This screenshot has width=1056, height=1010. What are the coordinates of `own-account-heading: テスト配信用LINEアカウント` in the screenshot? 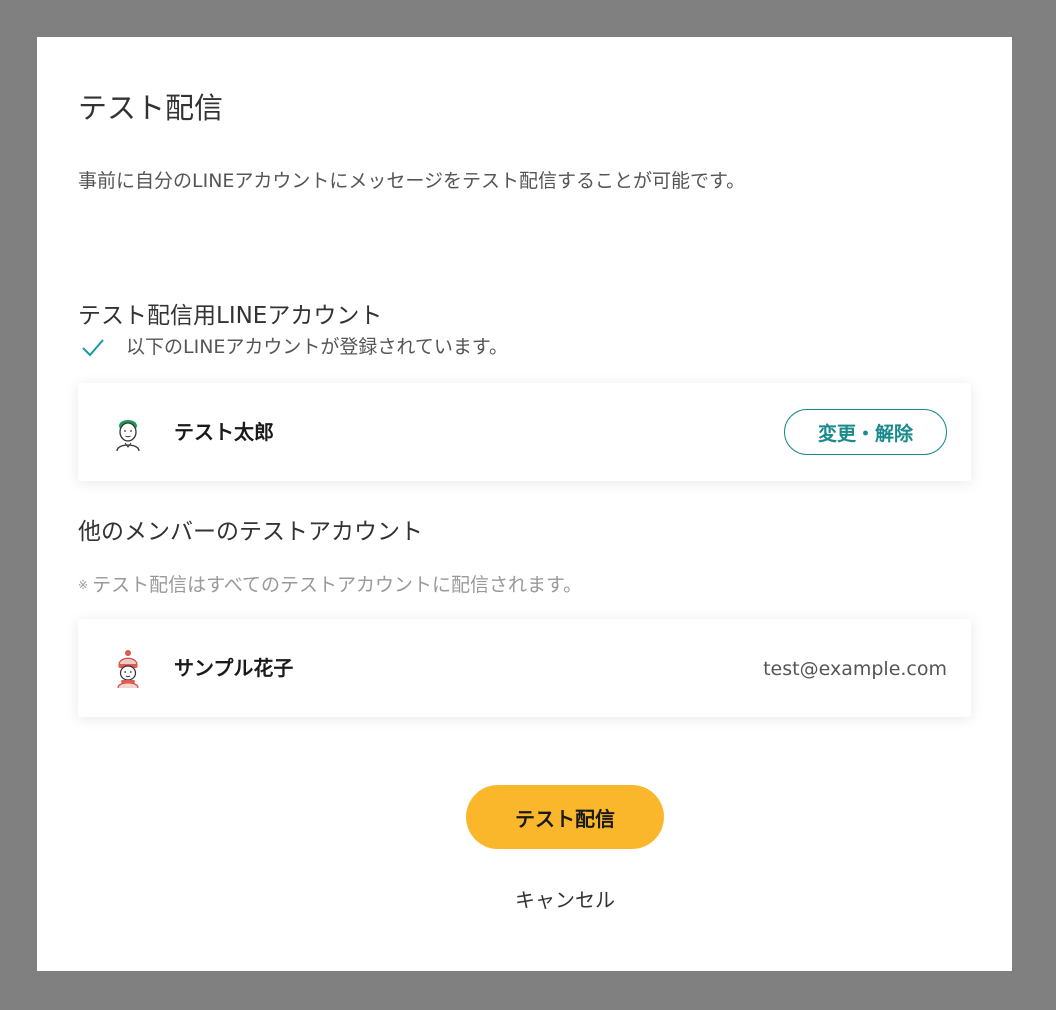 It's located at (230, 316).